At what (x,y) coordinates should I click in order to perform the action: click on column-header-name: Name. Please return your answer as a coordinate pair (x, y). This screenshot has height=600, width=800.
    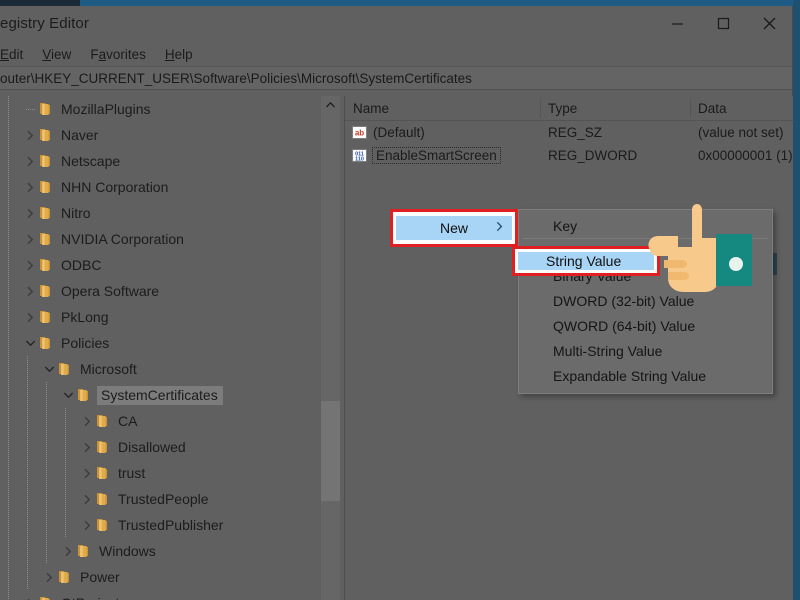
    Looking at the image, I should click on (442, 108).